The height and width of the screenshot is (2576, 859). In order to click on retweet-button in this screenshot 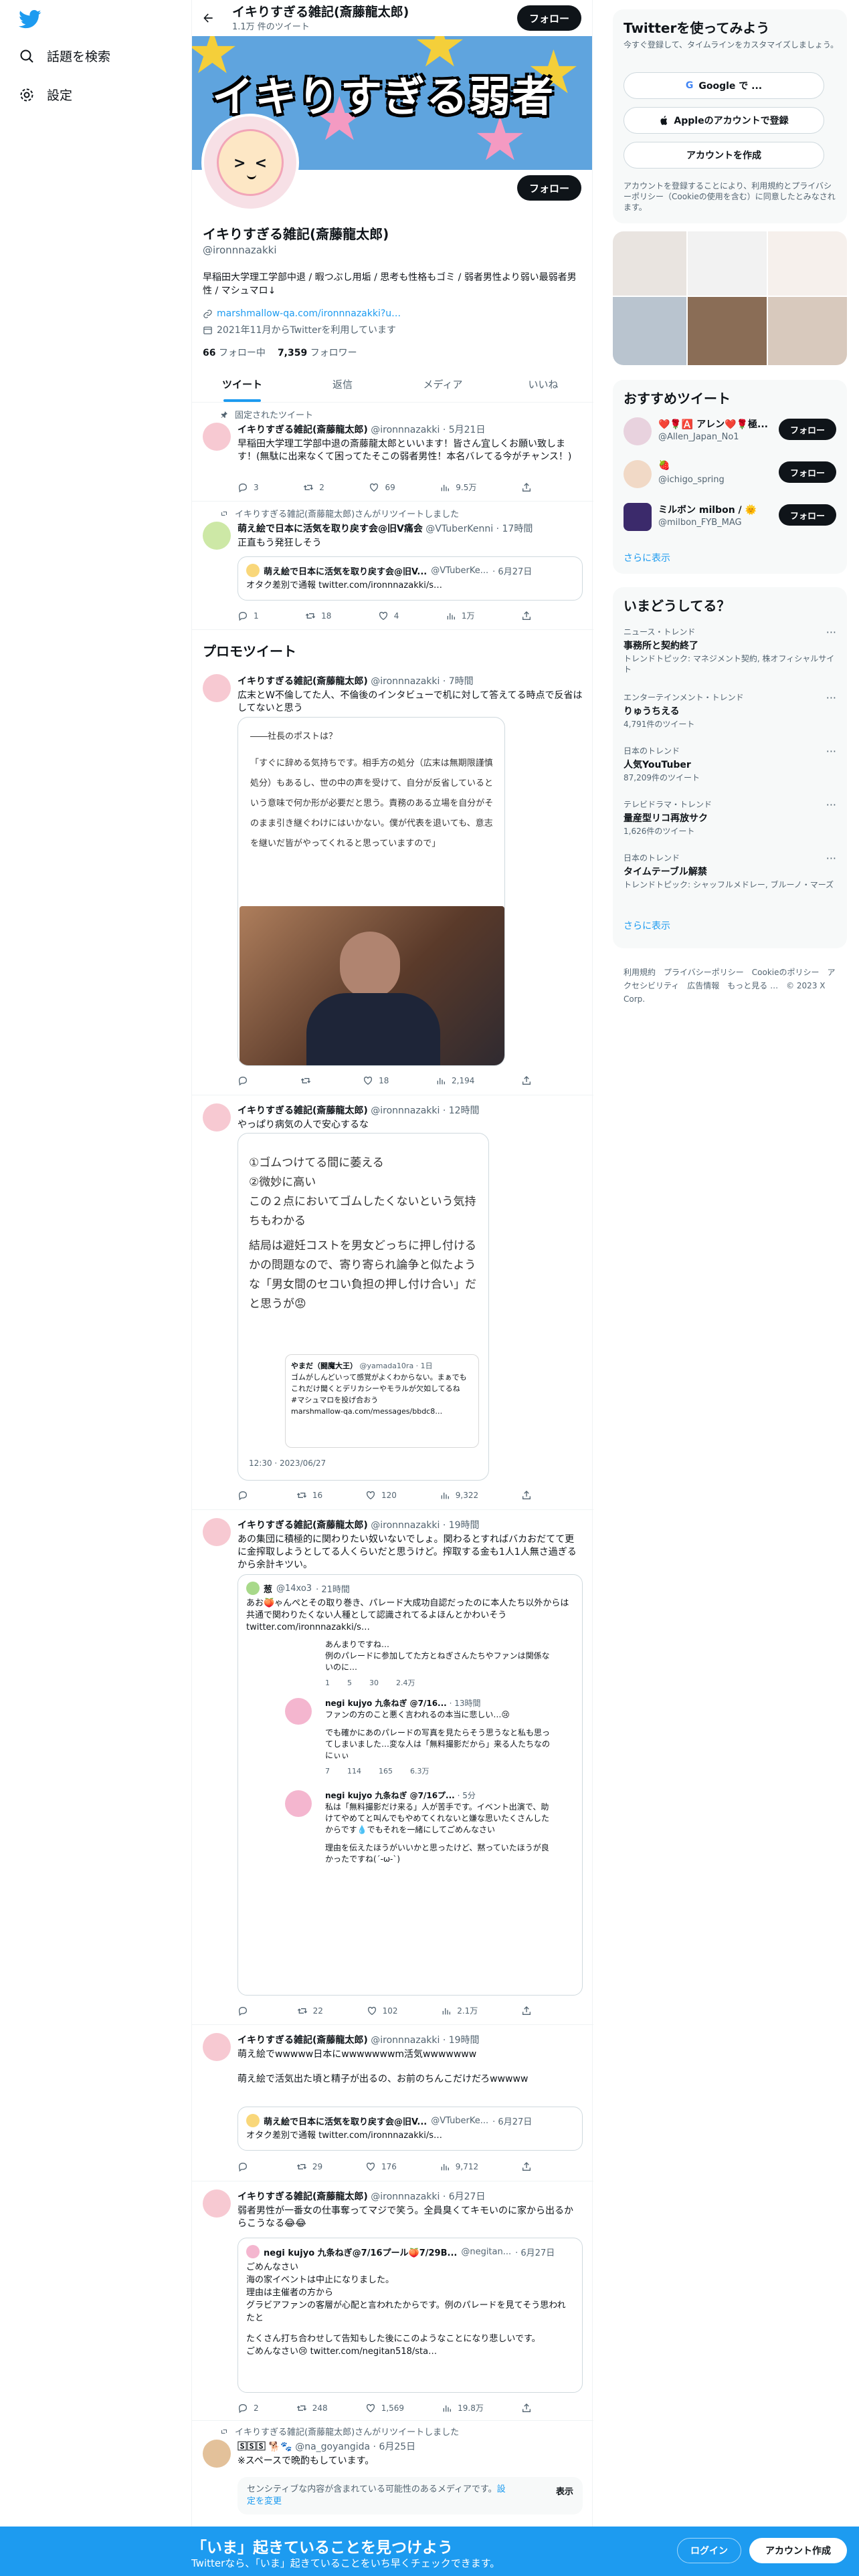, I will do `click(308, 1080)`.